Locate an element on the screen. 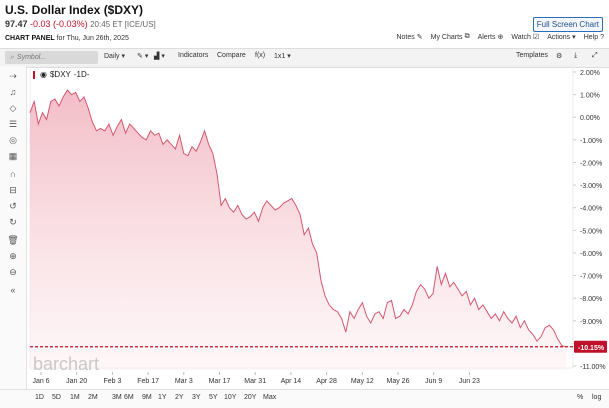 The image size is (609, 408). x-tick-label: May 26 is located at coordinates (398, 381).